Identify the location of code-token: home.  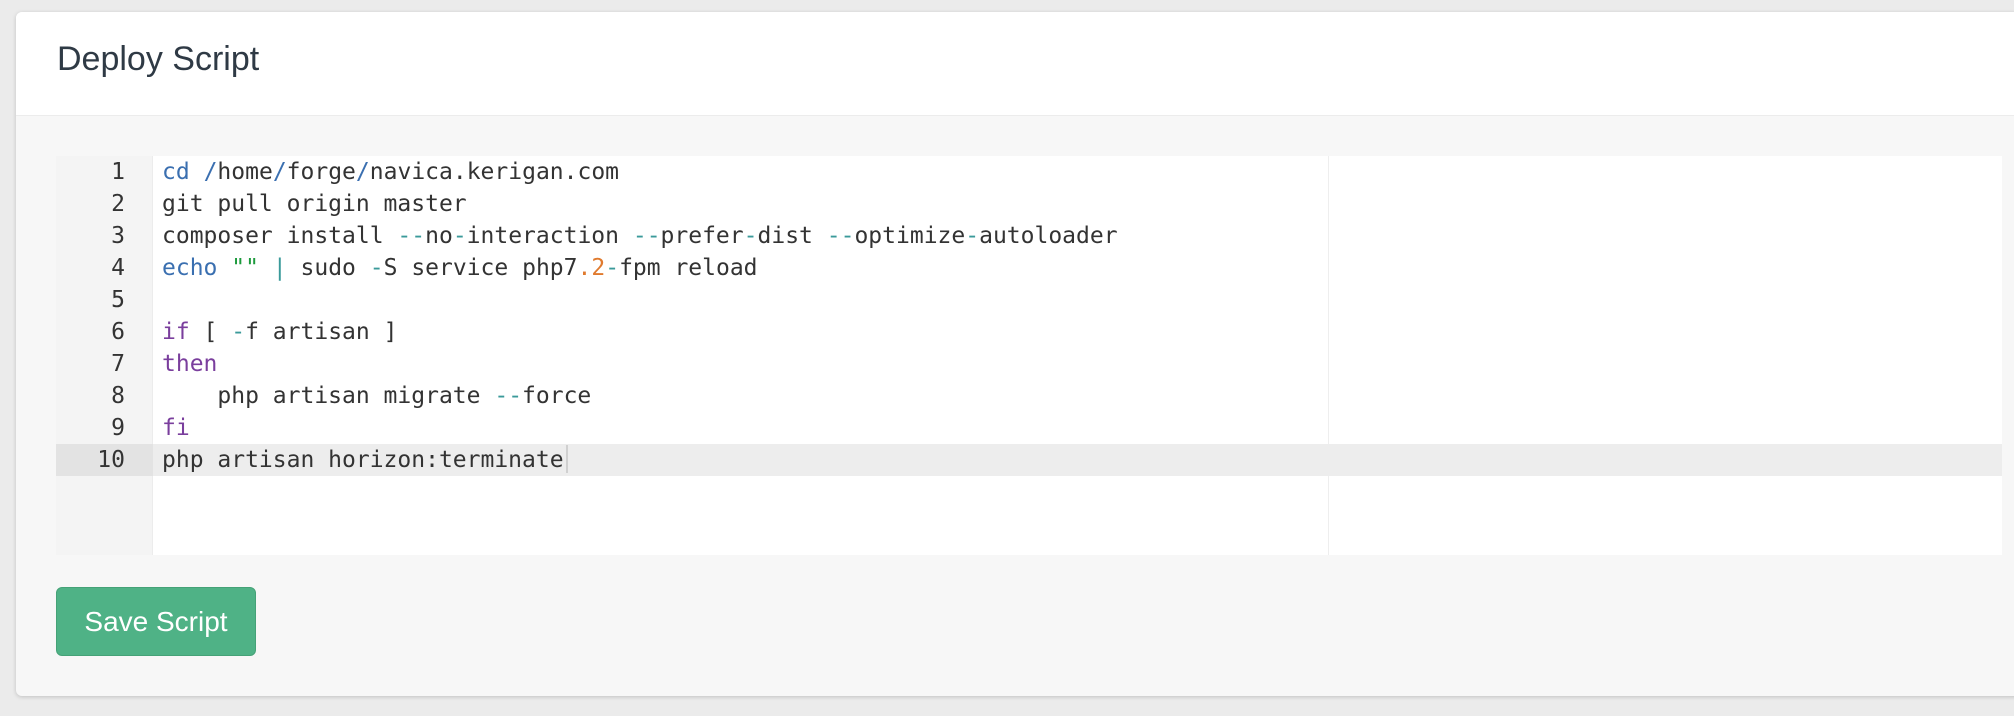
(245, 172).